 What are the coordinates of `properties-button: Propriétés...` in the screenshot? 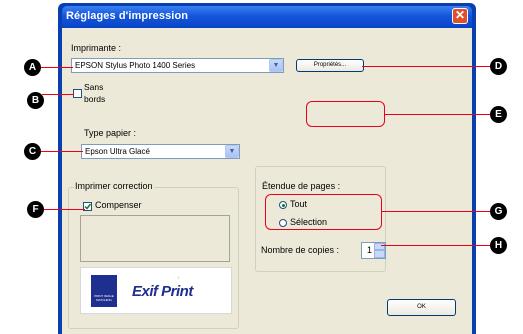 It's located at (330, 65).